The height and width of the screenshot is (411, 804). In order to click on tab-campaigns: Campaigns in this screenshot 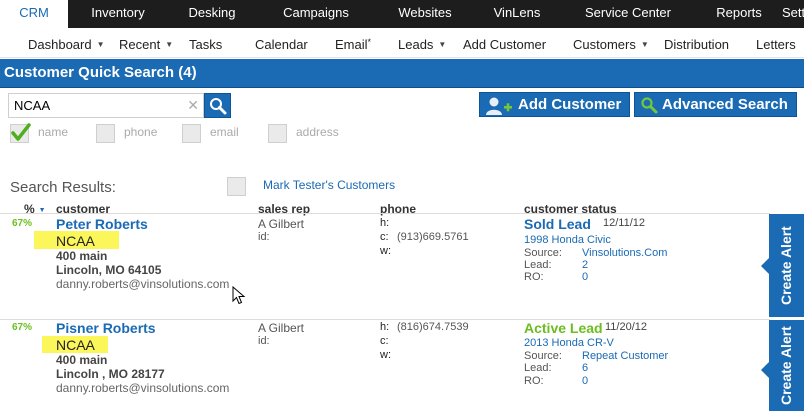, I will do `click(316, 14)`.